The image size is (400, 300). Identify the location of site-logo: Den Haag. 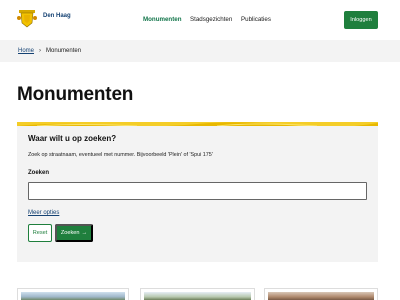
(47, 19).